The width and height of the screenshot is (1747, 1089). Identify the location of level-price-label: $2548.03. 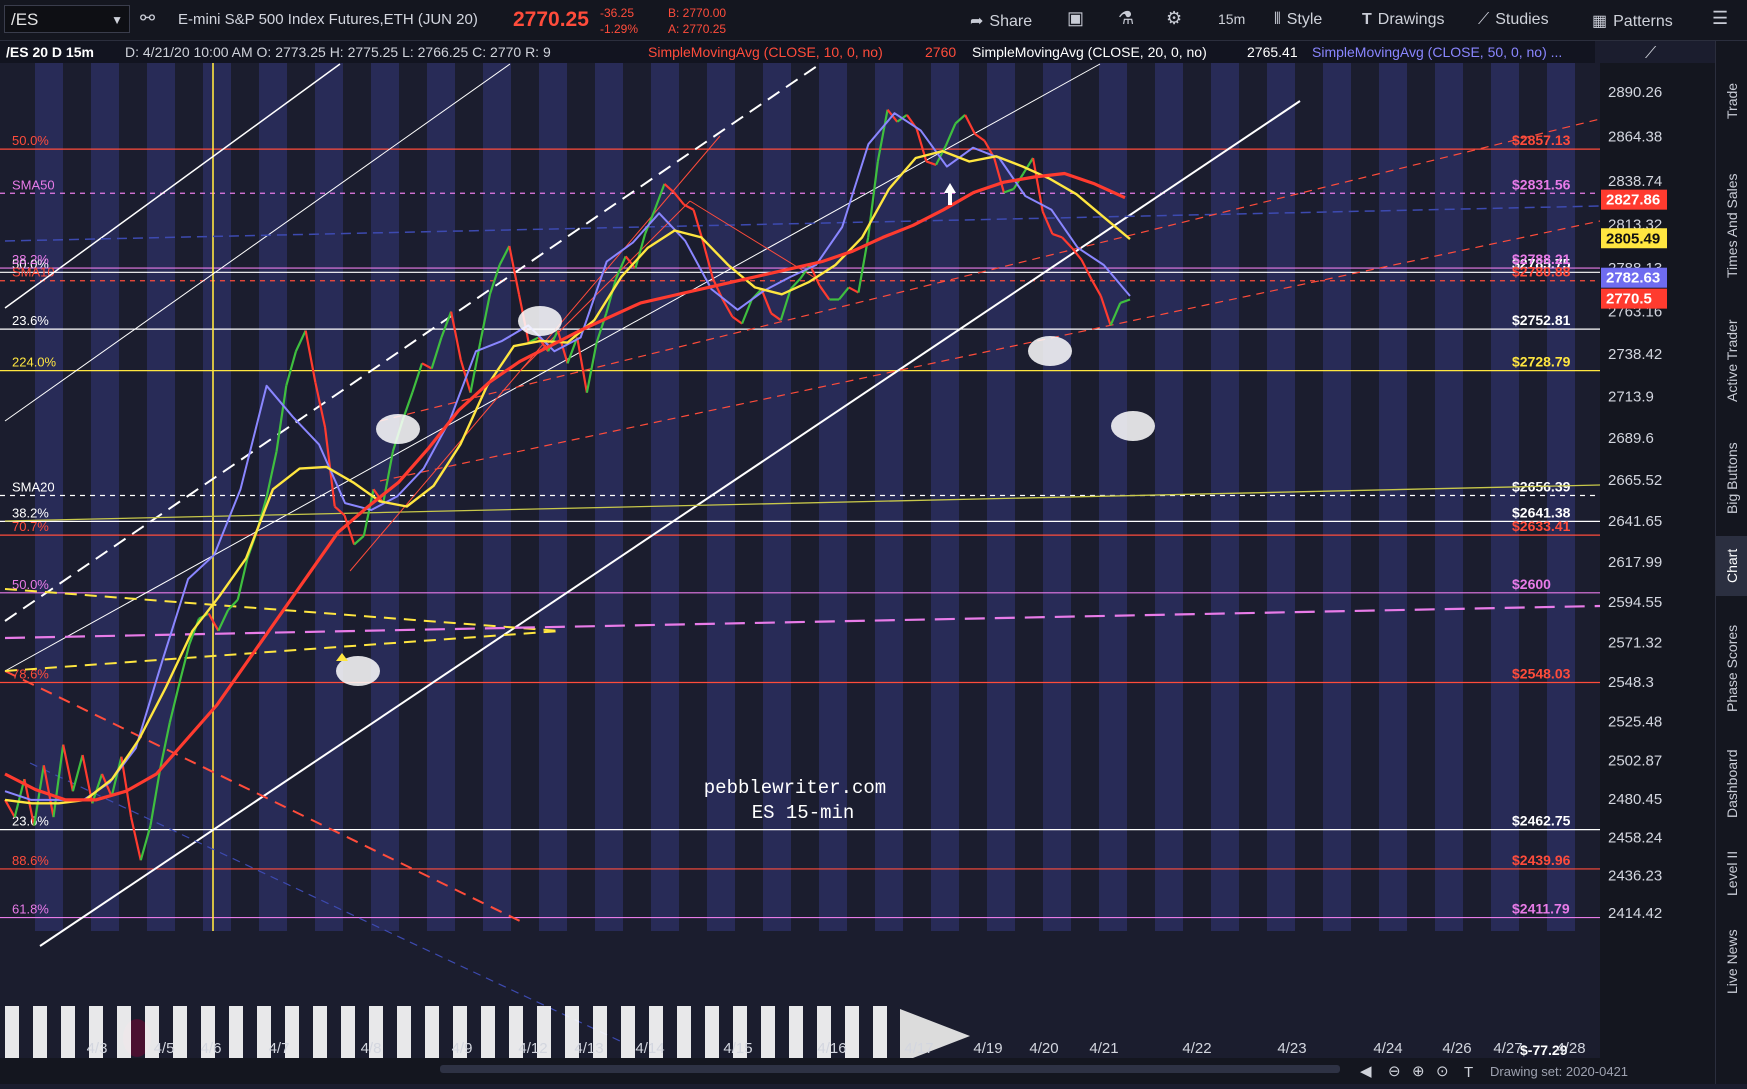
(1541, 673).